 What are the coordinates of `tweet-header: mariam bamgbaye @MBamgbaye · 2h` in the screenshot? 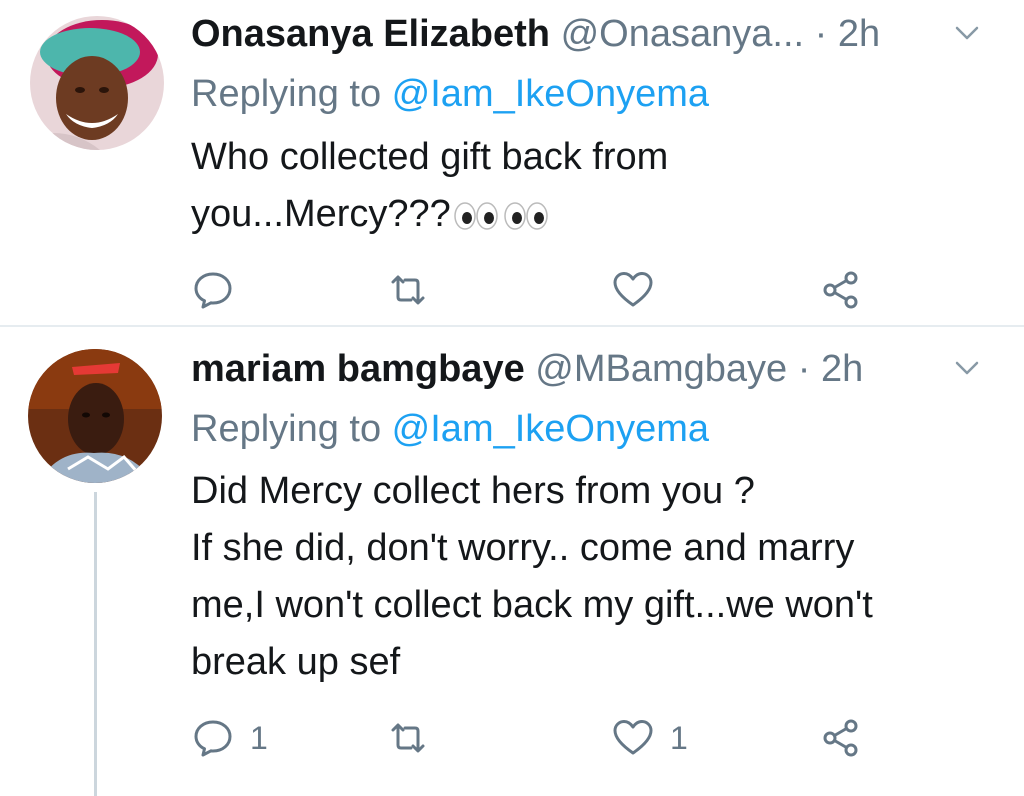 It's located at (587, 369).